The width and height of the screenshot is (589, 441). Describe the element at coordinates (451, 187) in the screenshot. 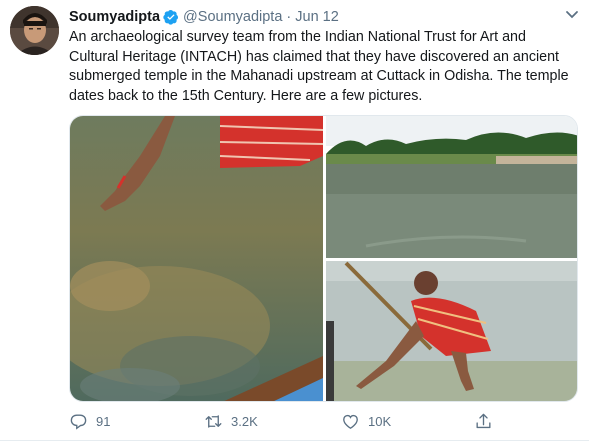

I see `photo-river-landscape` at that location.